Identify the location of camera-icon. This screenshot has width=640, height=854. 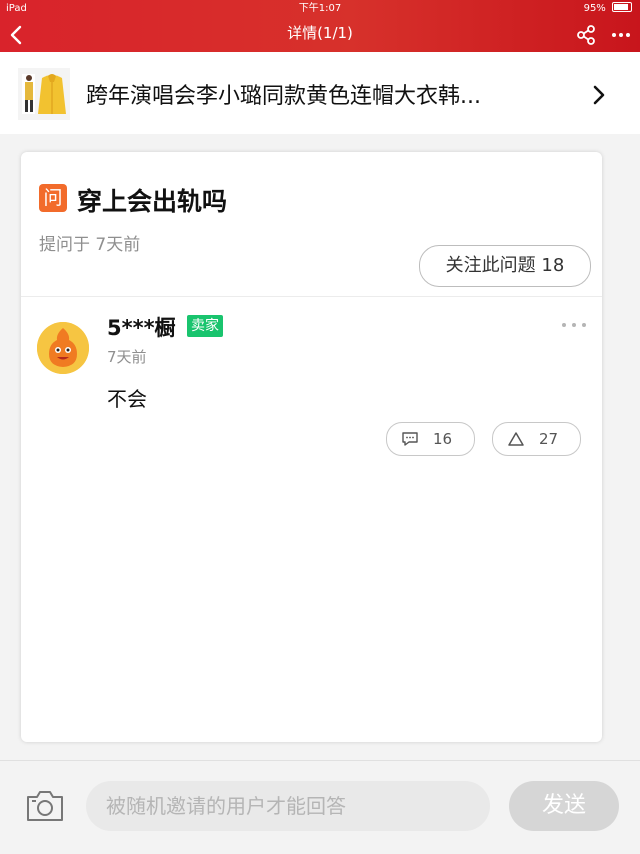
(45, 806).